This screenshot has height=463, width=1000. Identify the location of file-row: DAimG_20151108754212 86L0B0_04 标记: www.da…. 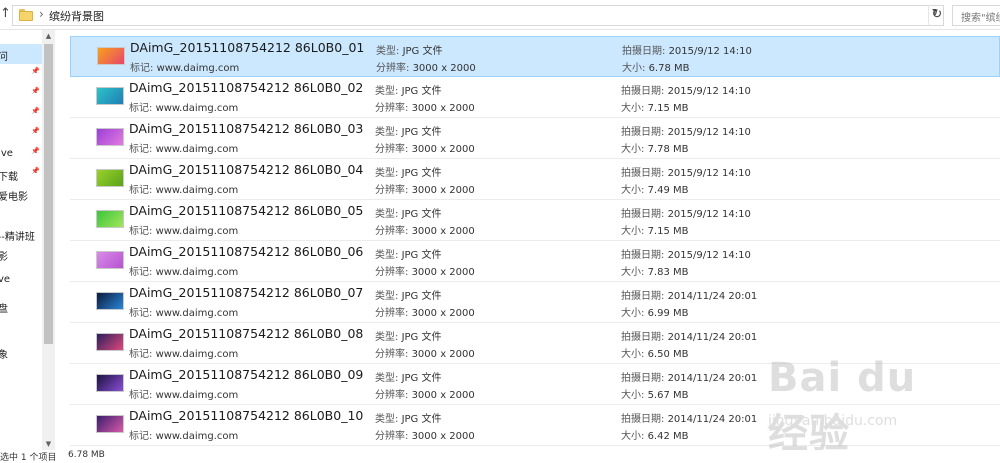
(535, 179).